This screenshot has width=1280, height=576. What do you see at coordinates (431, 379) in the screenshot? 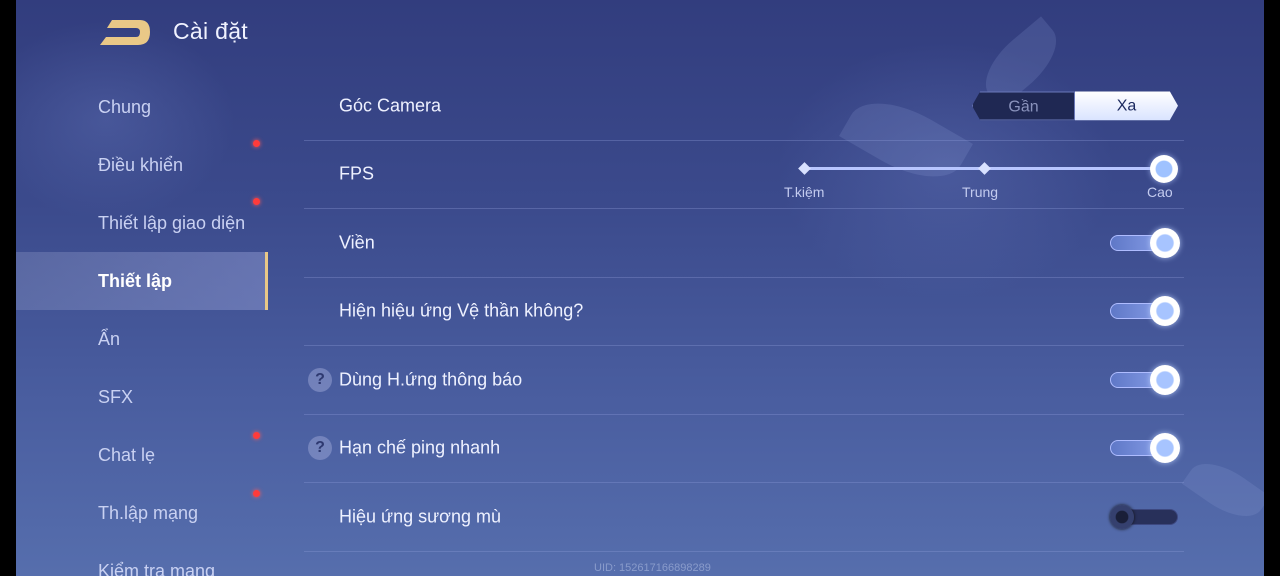
I see `setting-label: Dùng H.ứng thông báo` at bounding box center [431, 379].